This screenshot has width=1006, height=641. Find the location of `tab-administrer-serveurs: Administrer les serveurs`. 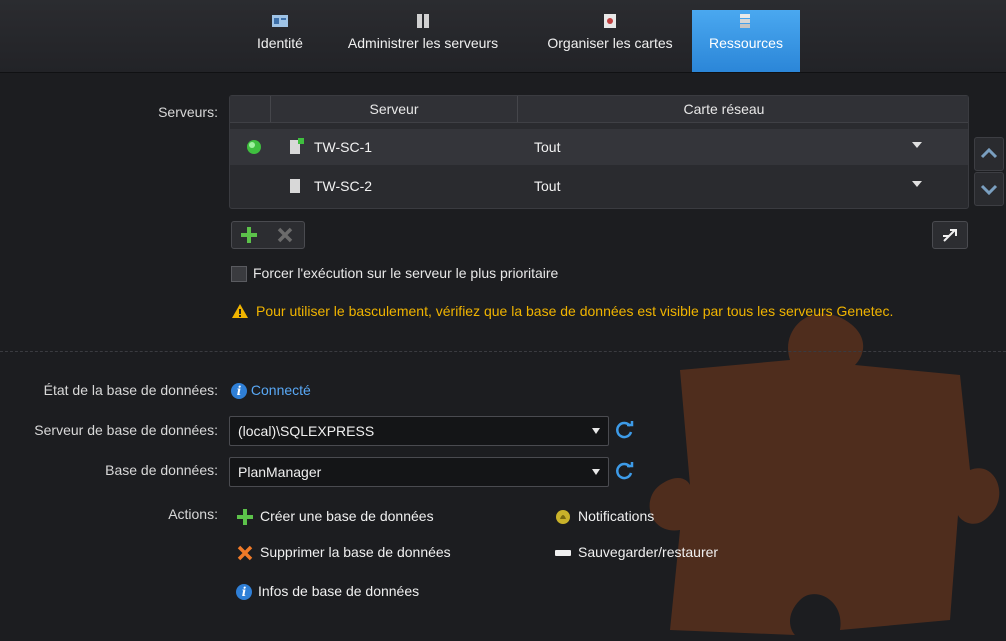

tab-administrer-serveurs: Administrer les serveurs is located at coordinates (423, 41).